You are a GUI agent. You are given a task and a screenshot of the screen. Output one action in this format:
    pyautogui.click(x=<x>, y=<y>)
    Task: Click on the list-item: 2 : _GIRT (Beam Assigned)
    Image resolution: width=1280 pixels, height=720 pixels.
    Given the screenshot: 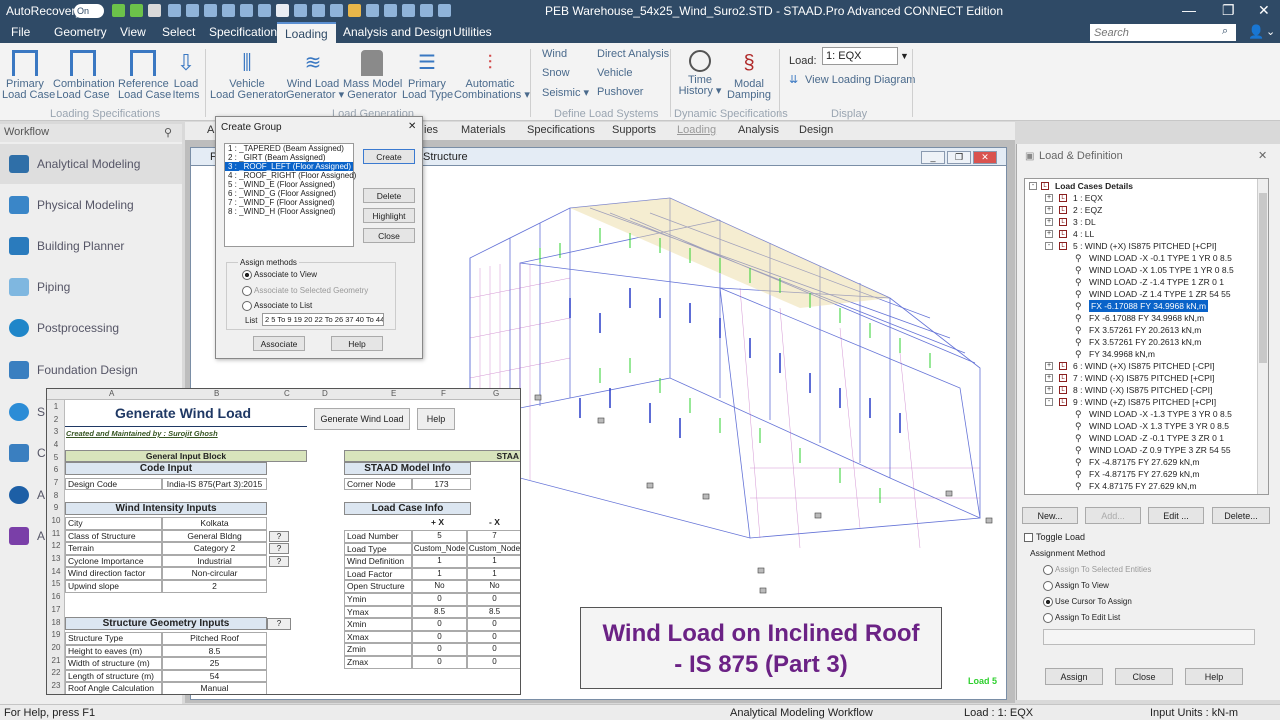 What is the action you would take?
    pyautogui.click(x=289, y=157)
    